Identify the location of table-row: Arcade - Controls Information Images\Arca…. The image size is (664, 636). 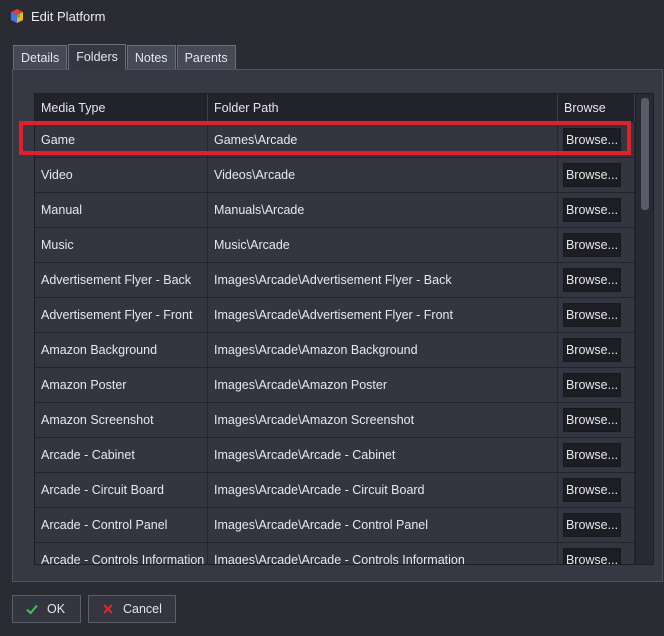
(335, 553).